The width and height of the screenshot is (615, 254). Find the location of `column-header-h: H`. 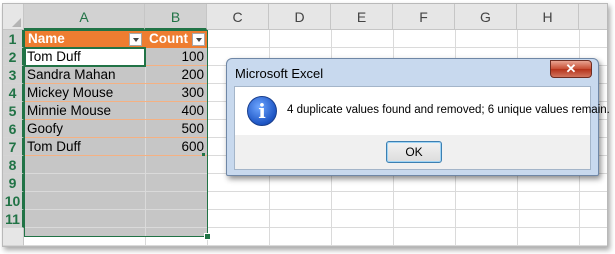

column-header-h: H is located at coordinates (548, 17).